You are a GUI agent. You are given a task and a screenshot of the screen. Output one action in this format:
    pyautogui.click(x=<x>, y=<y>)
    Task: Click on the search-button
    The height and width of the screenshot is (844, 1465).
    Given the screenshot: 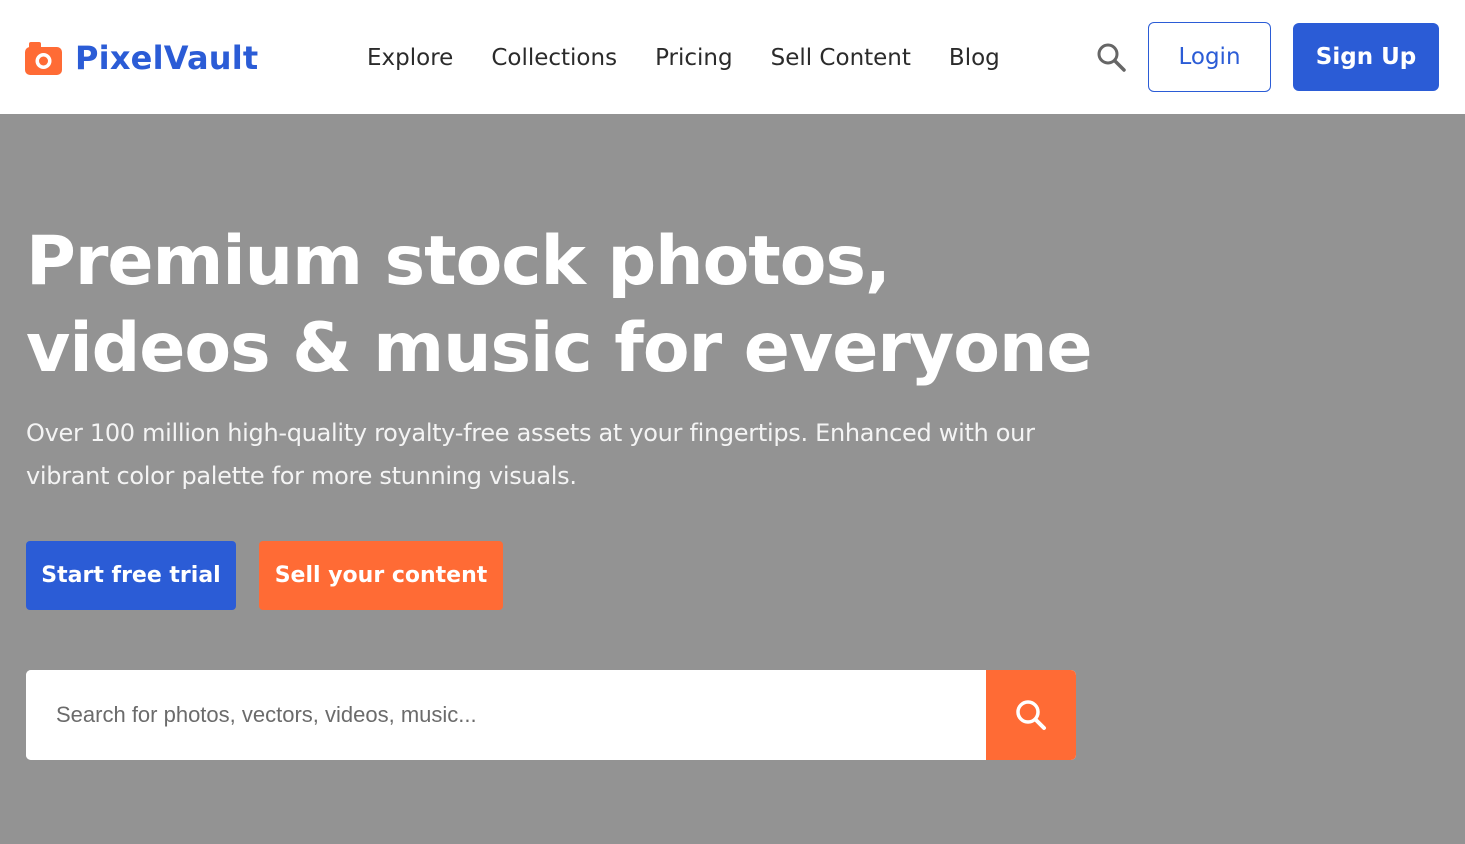 What is the action you would take?
    pyautogui.click(x=1031, y=715)
    